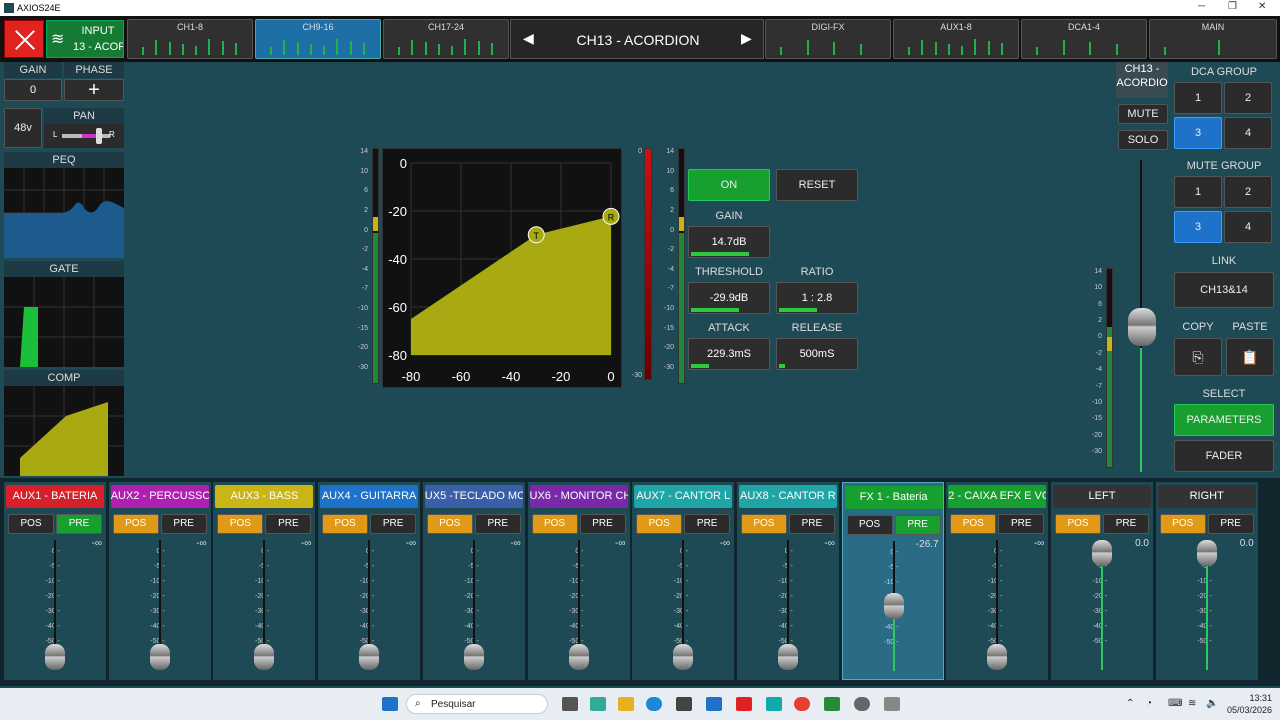 This screenshot has height=720, width=1280. Describe the element at coordinates (714, 704) in the screenshot. I see `mail-icon` at that location.